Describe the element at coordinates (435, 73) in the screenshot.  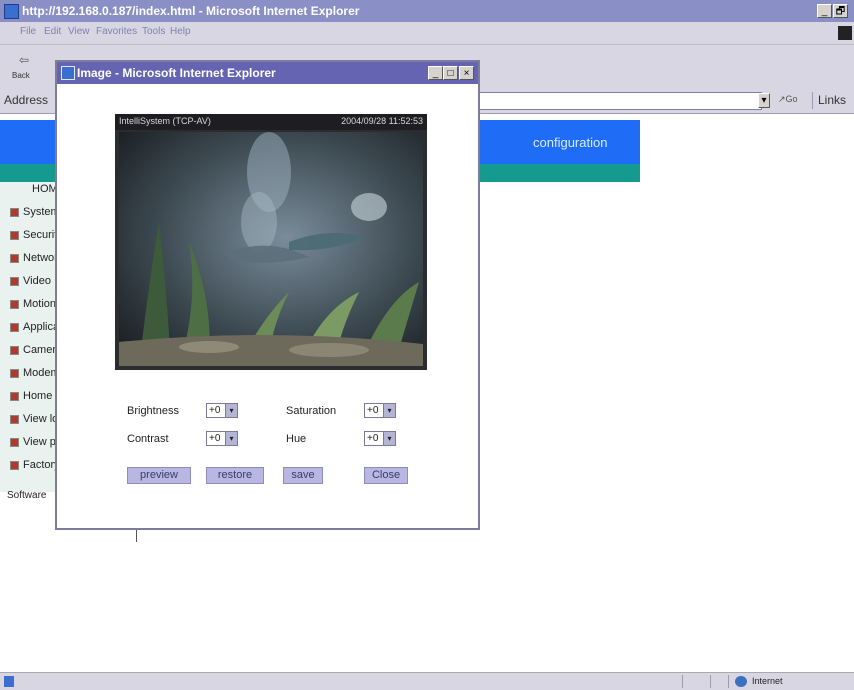
I see `popup-minimize-button: _` at that location.